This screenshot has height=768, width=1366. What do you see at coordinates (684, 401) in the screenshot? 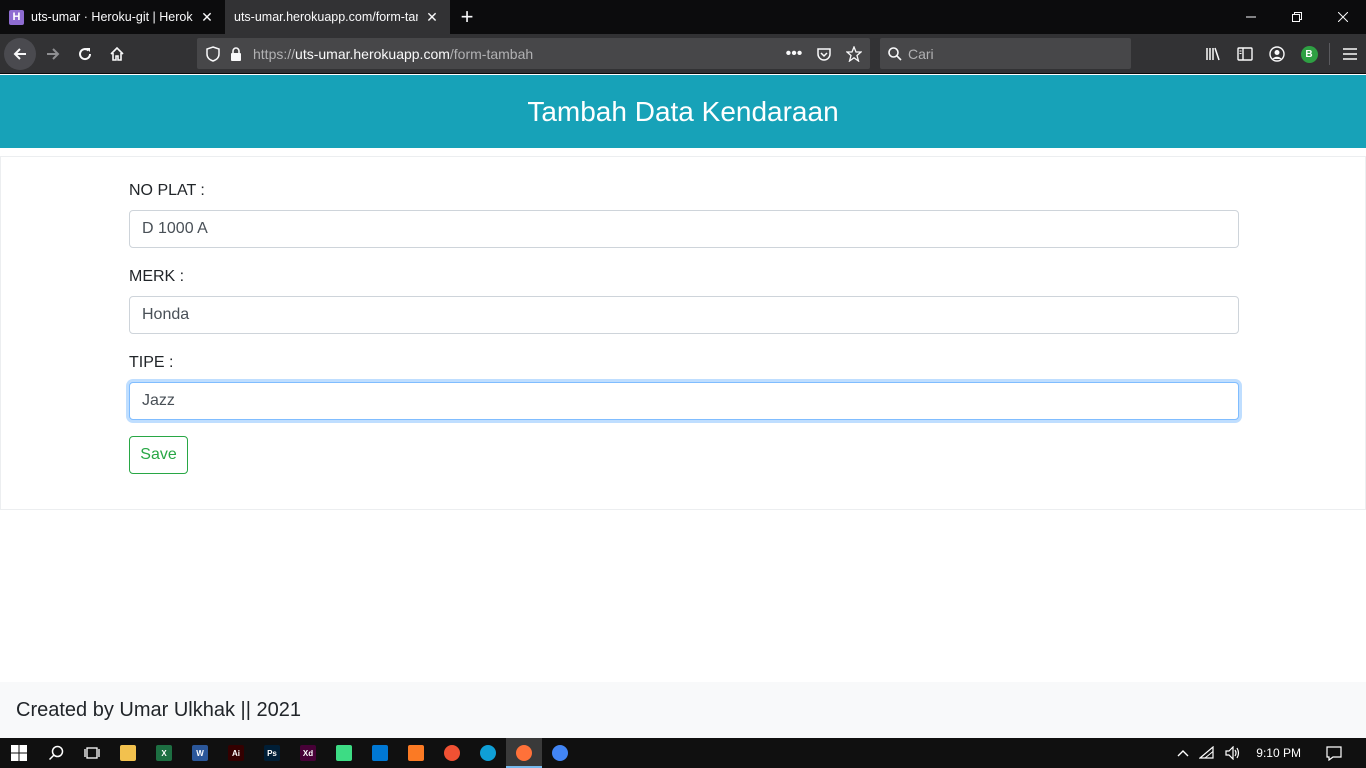
I see `tipe-input` at bounding box center [684, 401].